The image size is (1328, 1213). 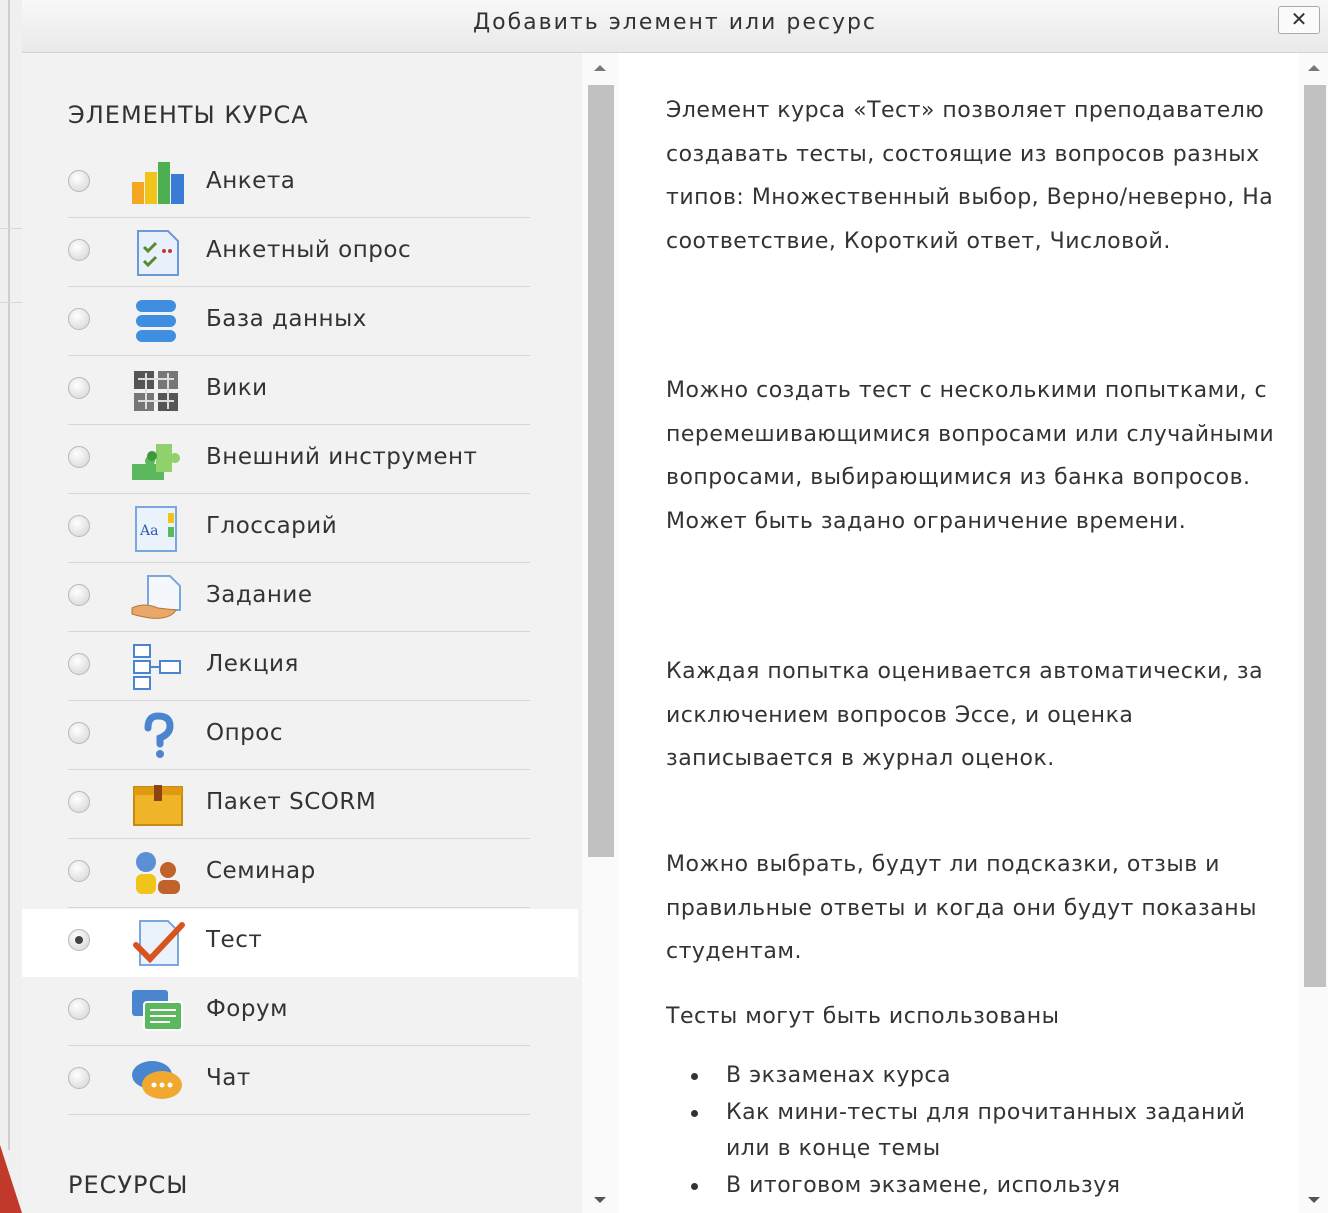 I want to click on option-label: База данных, so click(x=286, y=319).